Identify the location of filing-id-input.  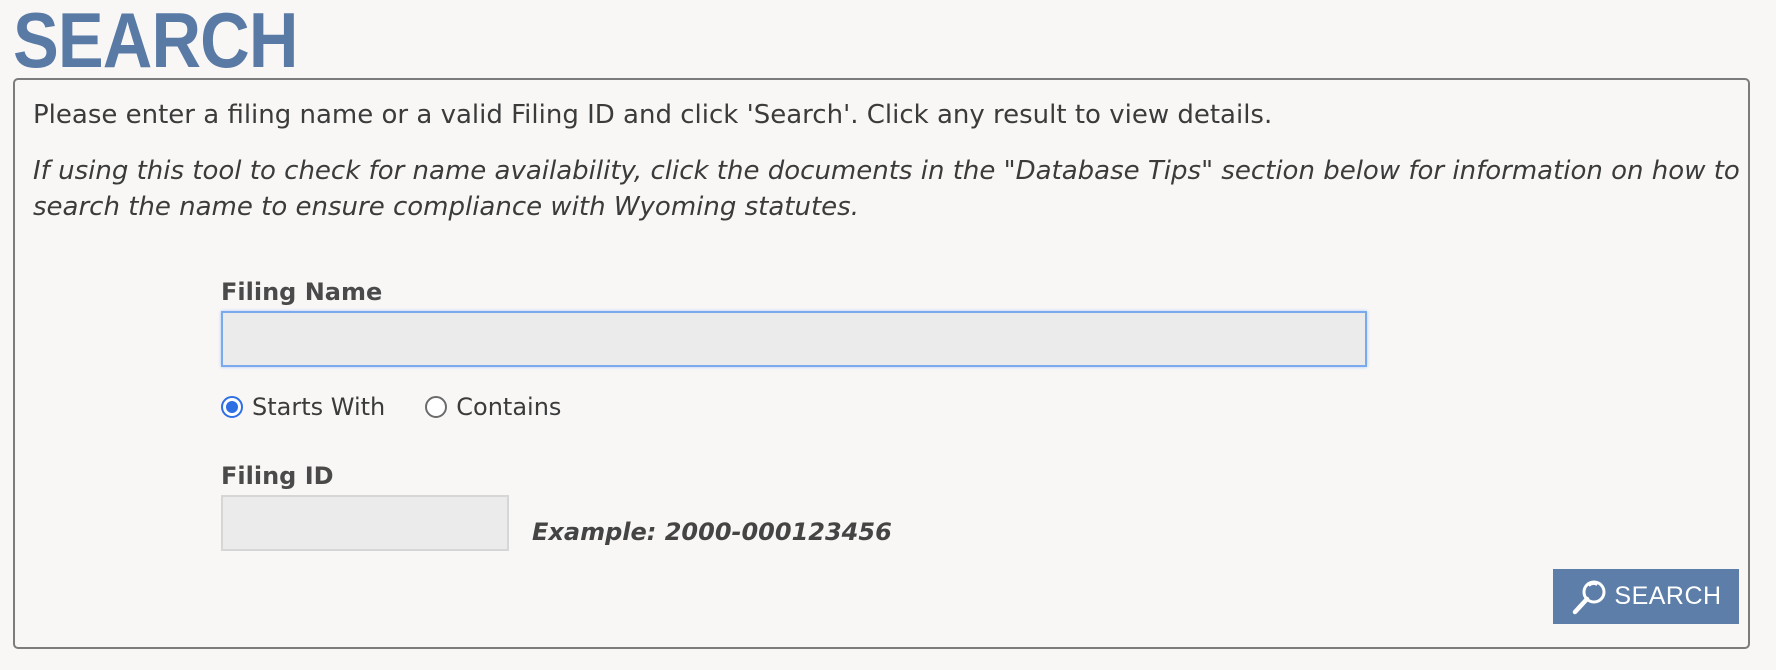
(365, 523).